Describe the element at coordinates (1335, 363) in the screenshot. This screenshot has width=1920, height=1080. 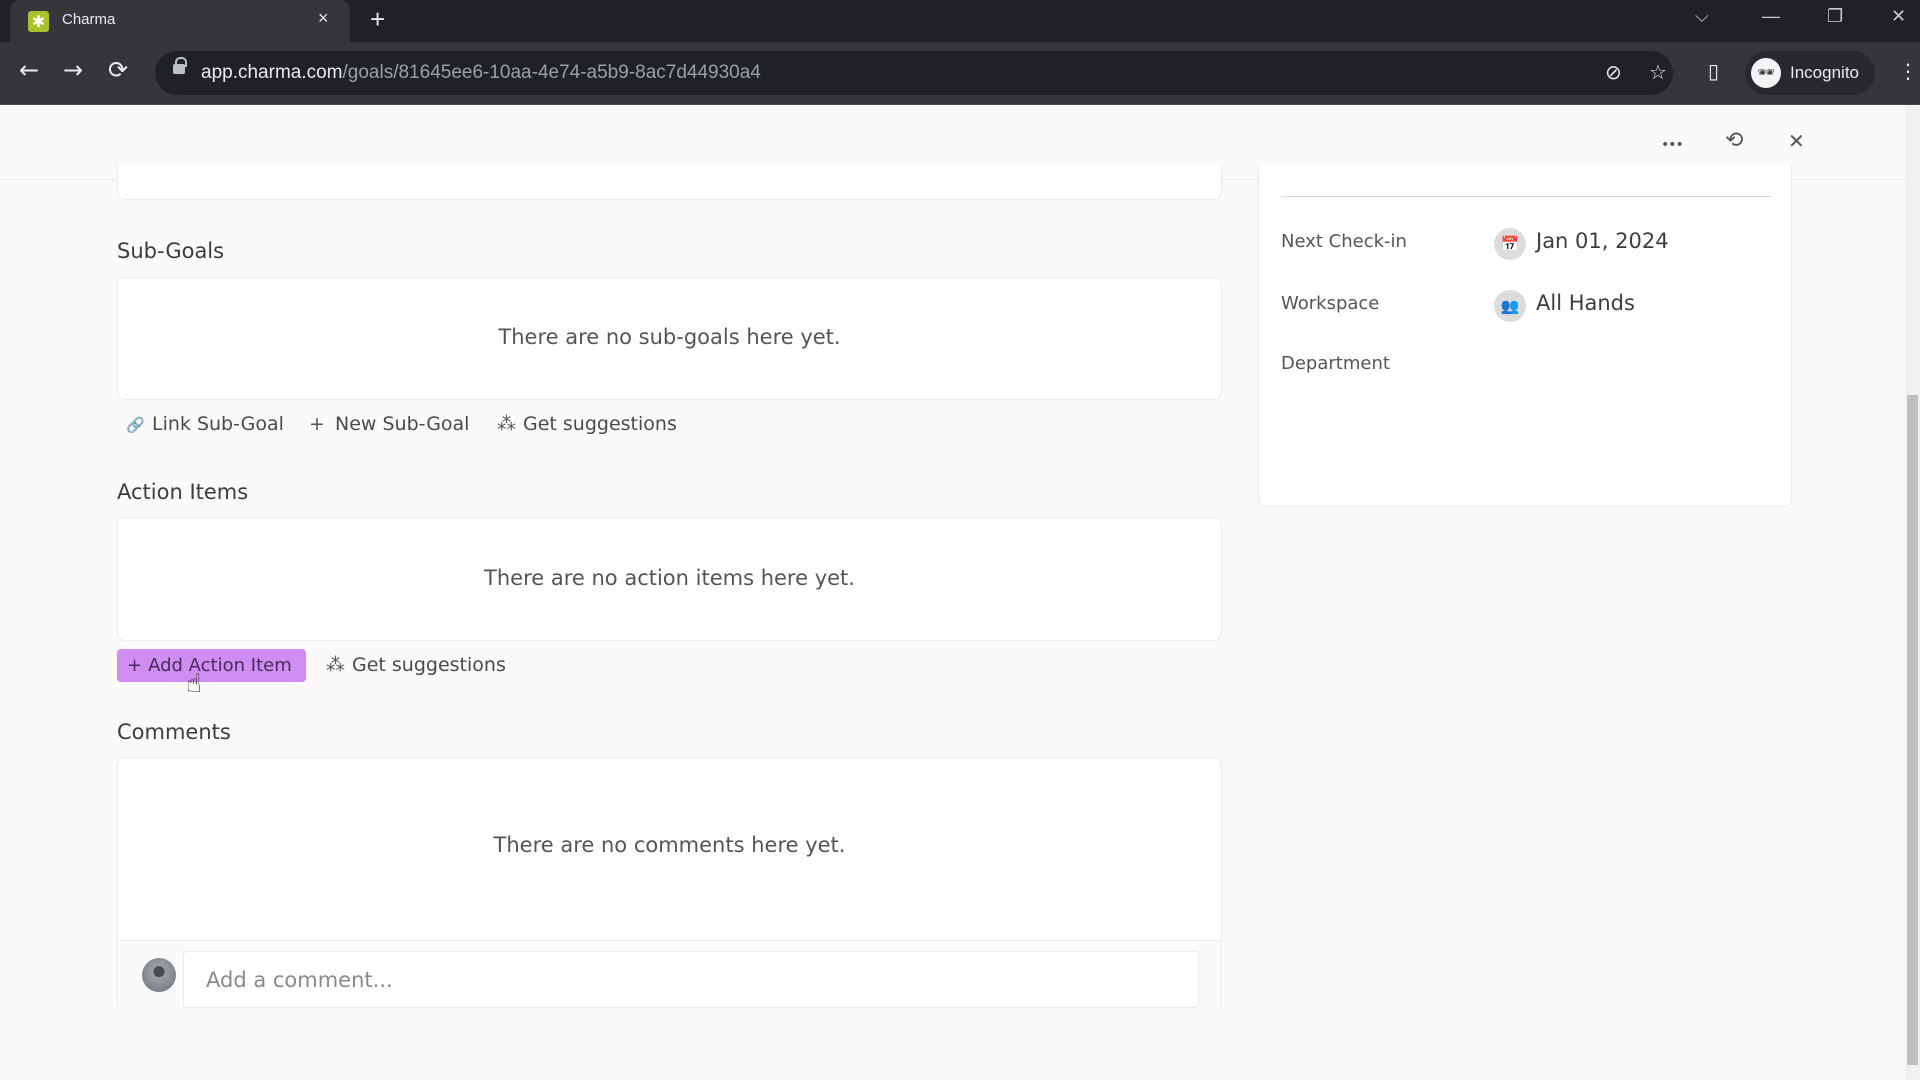
I see `department-label: Department` at that location.